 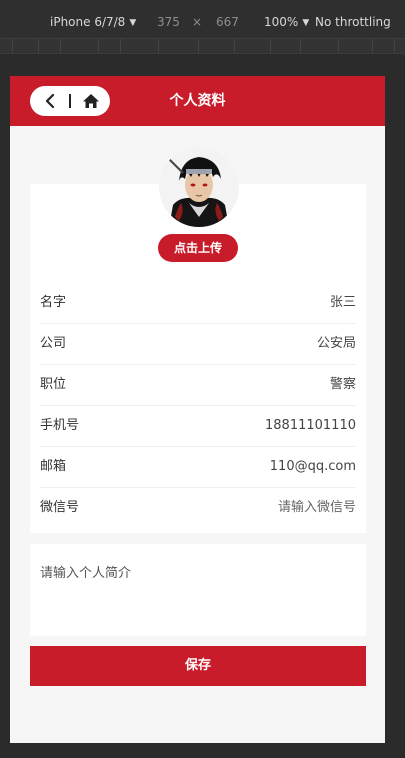 What do you see at coordinates (342, 302) in the screenshot?
I see `field-value: 张三` at bounding box center [342, 302].